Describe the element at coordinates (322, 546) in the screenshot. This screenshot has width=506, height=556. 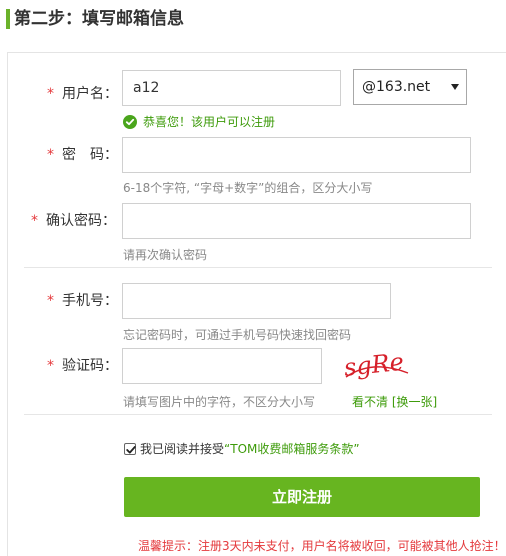
I see `payment-notice: 温馨提示：注册3天内未支付，用户名将被收回，可能被其他人抢注！` at that location.